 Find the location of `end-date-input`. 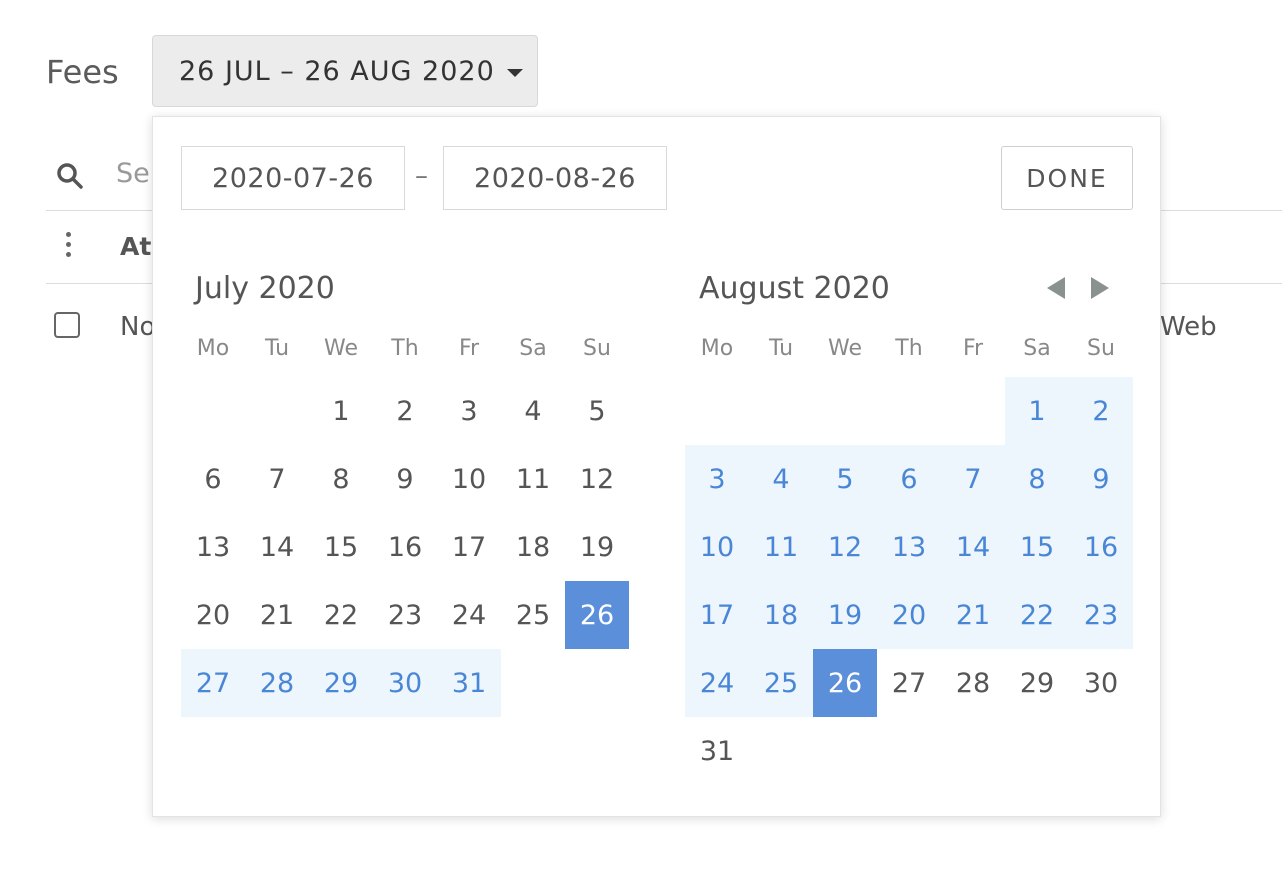

end-date-input is located at coordinates (555, 178).